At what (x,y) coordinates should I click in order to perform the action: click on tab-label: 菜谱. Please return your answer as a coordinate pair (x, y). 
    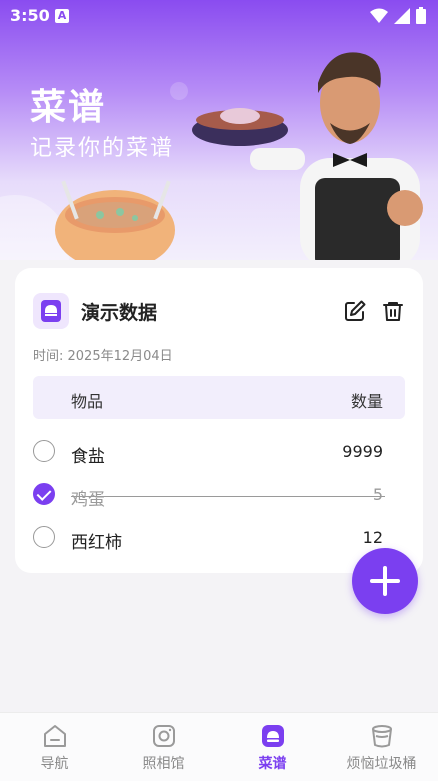
    Looking at the image, I should click on (272, 764).